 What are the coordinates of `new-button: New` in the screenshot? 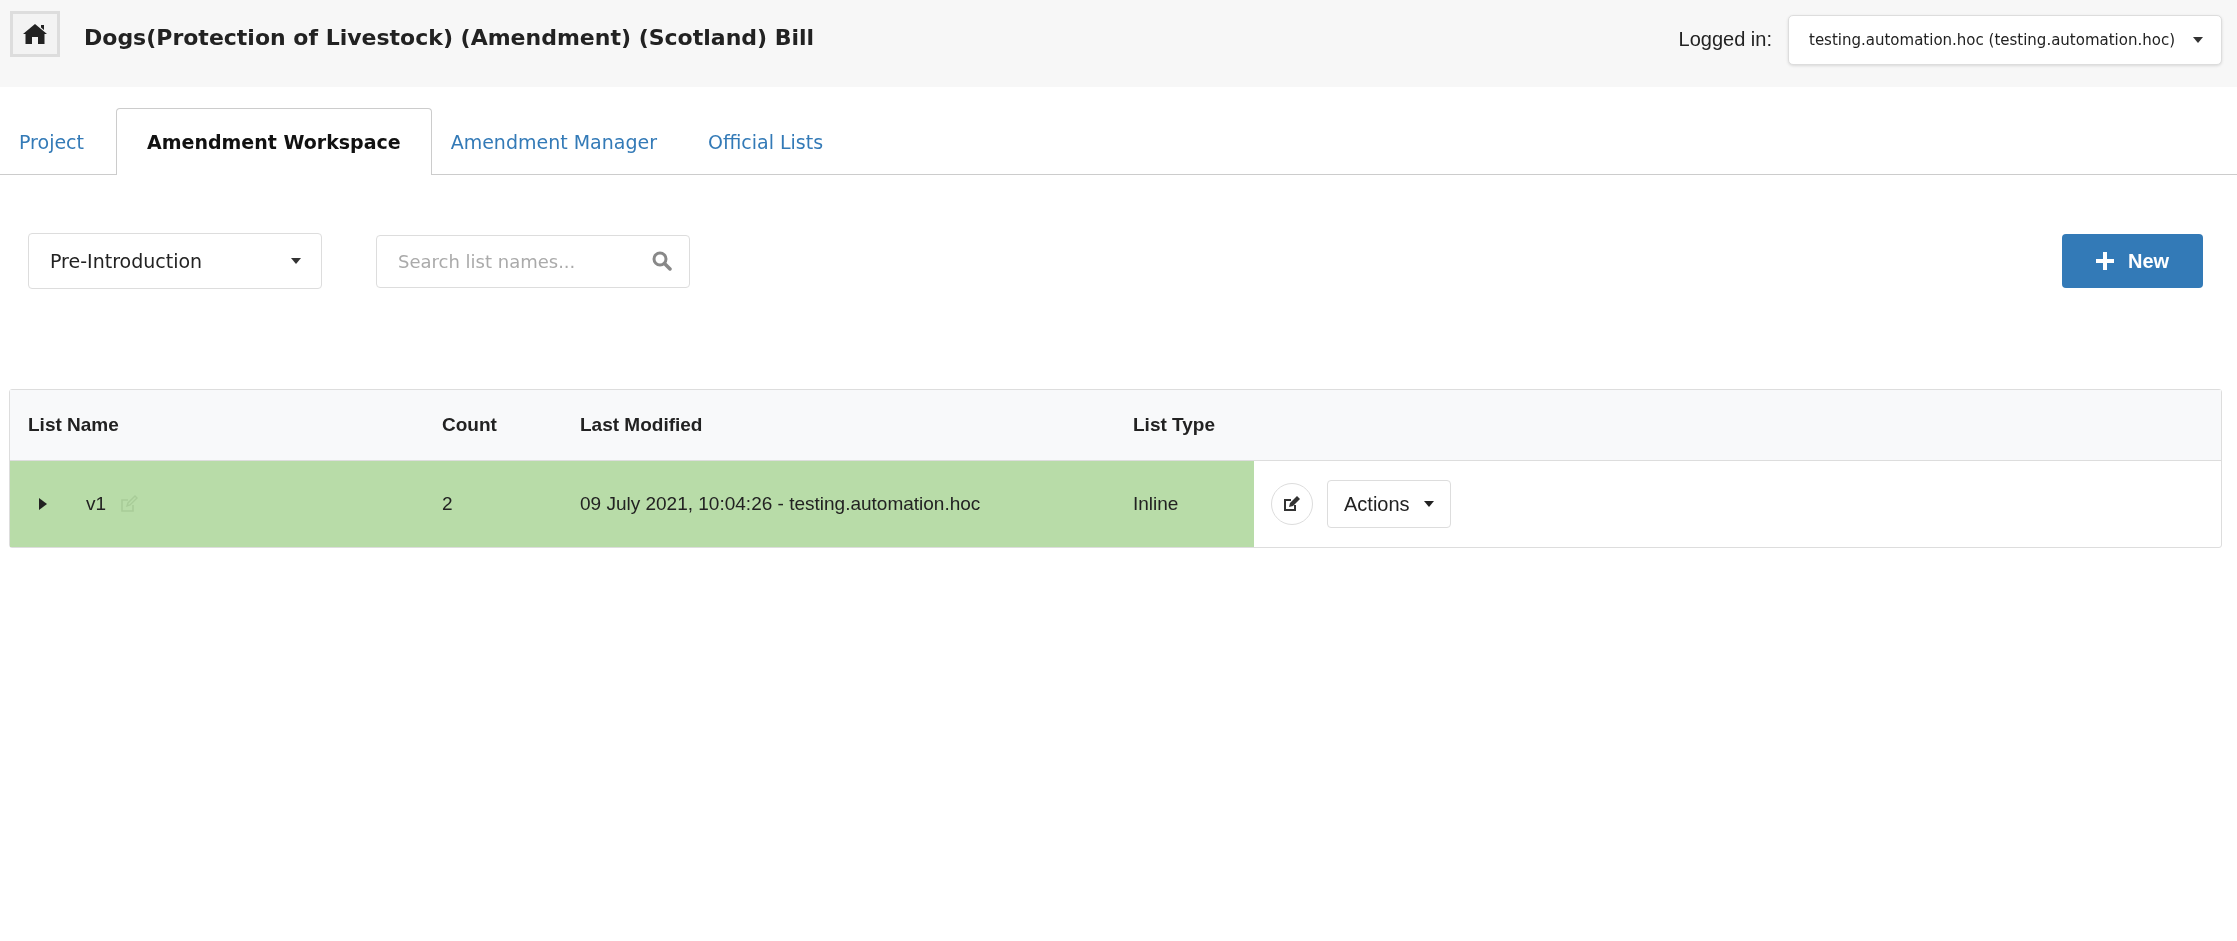 It's located at (2132, 261).